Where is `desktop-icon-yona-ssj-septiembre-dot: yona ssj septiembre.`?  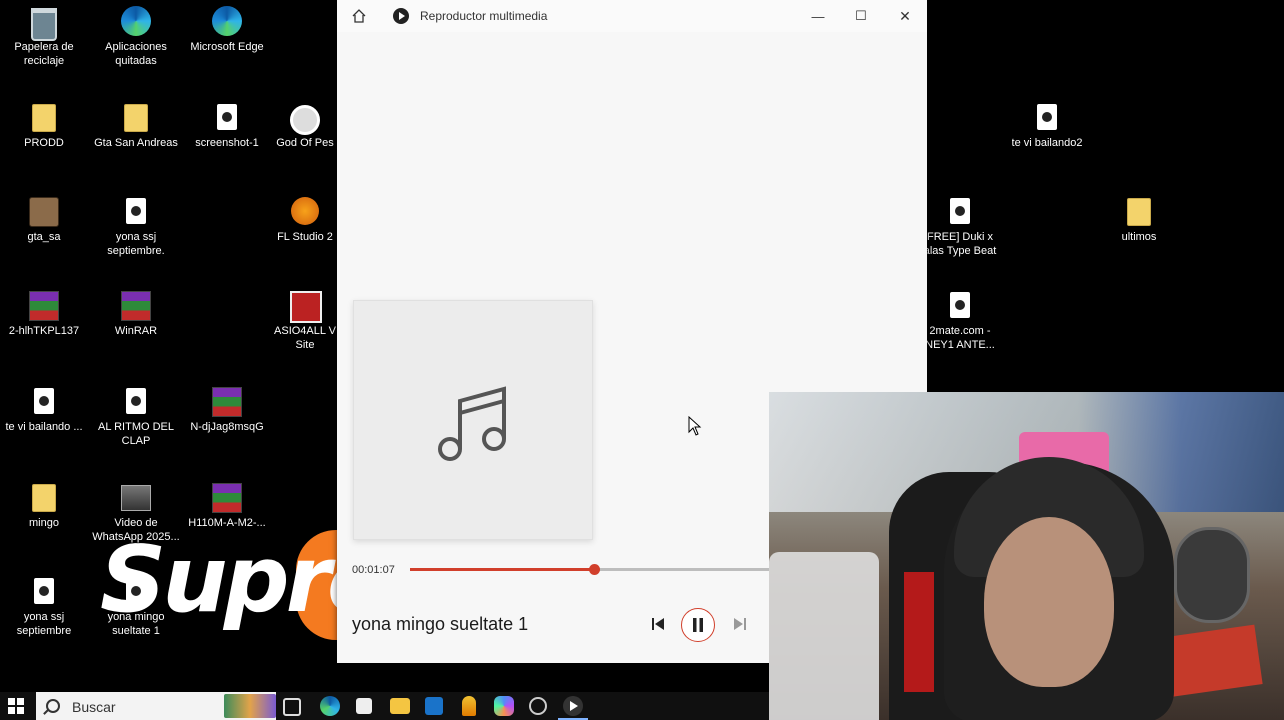
desktop-icon-yona-ssj-septiembre-dot: yona ssj septiembre. is located at coordinates (136, 227).